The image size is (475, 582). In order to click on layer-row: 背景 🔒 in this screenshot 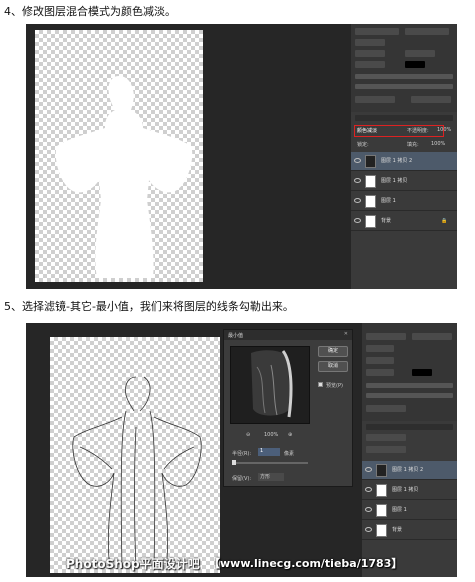, I will do `click(404, 221)`.